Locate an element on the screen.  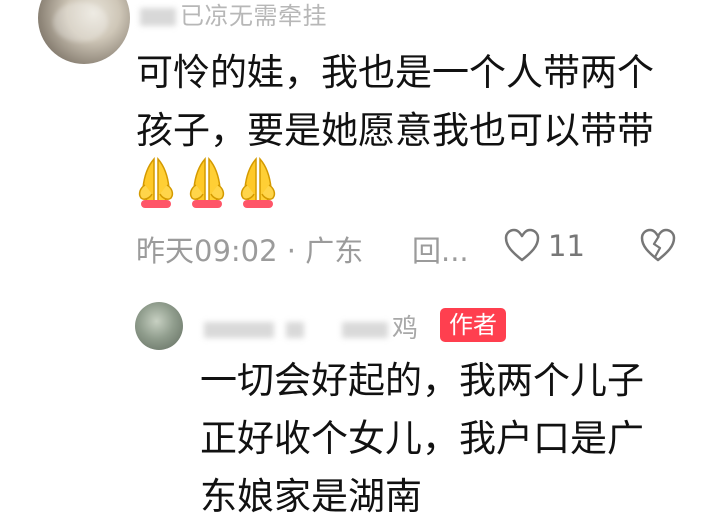
like-count: 11 is located at coordinates (566, 246).